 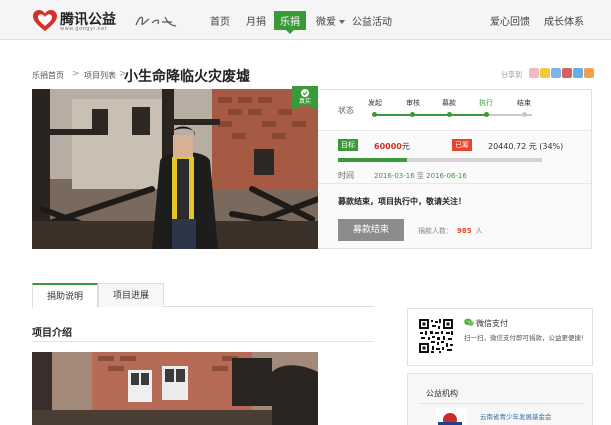 I want to click on fundraising-ended-button: 募款结束, so click(x=371, y=230).